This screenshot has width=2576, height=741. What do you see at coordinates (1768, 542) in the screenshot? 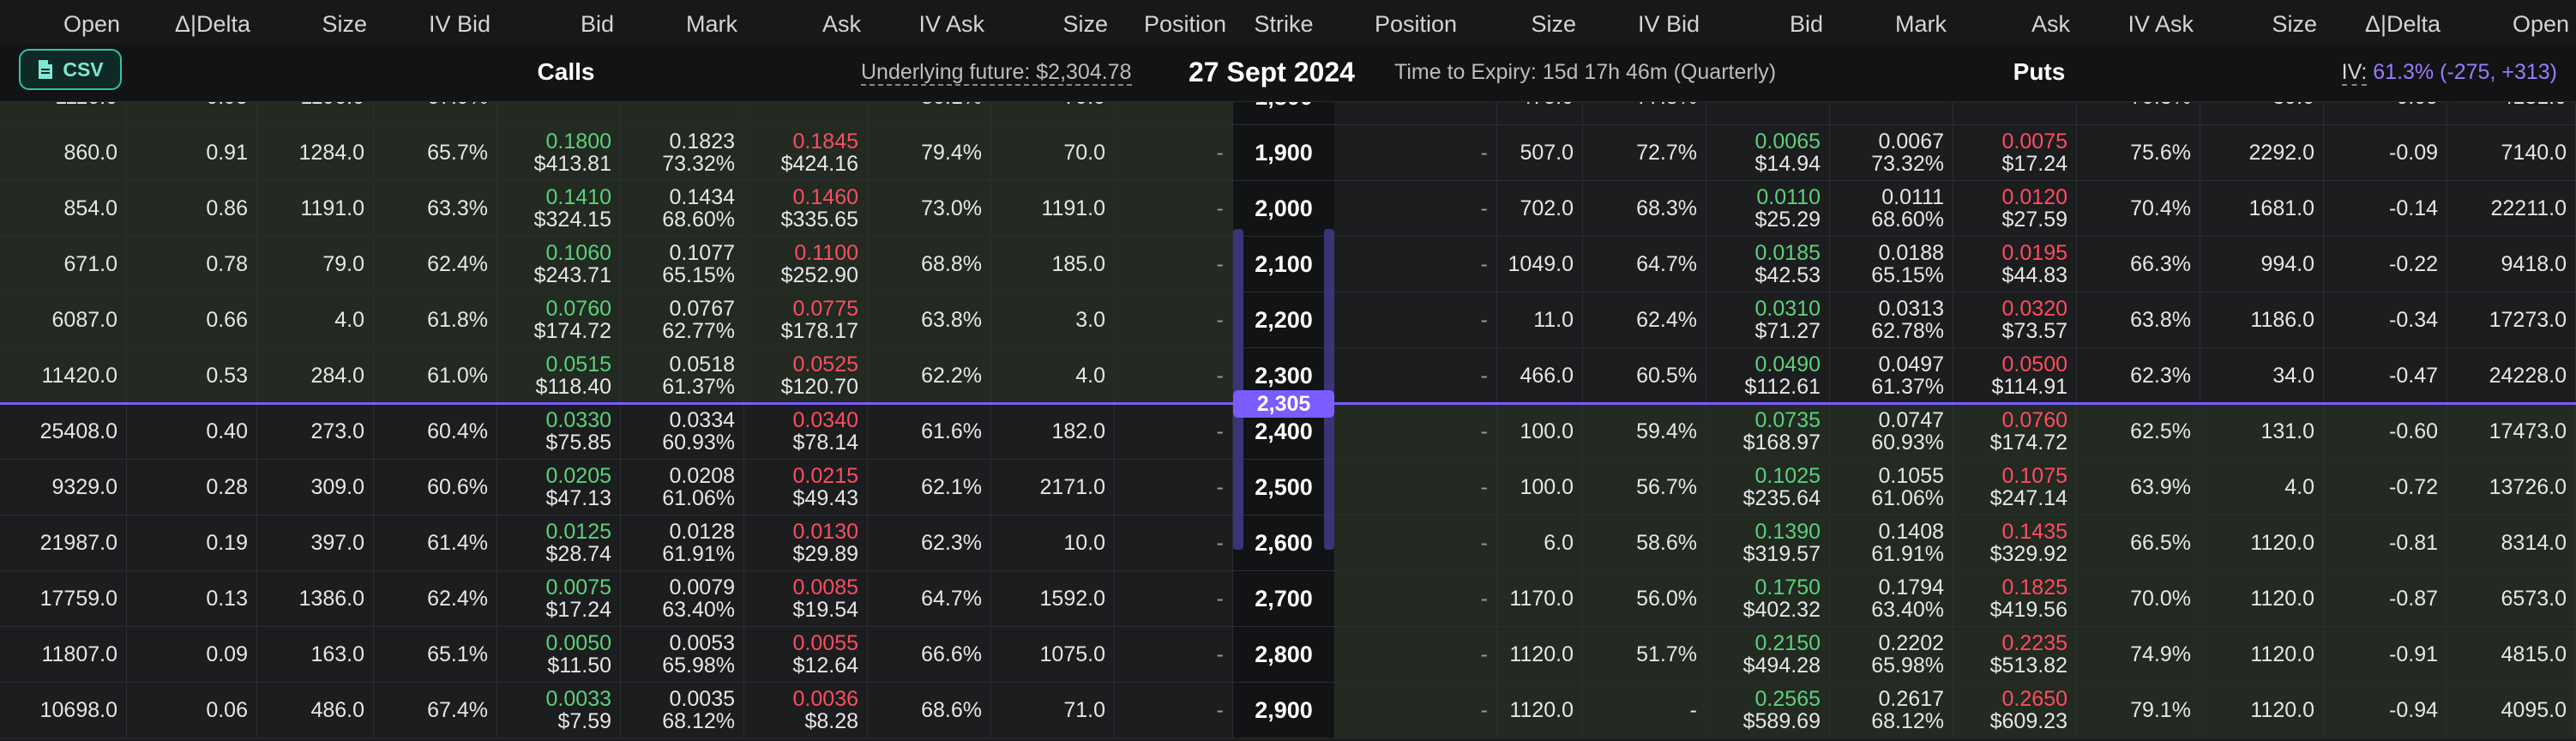
I see `puts-bid-cell: 0.1390 $319.57` at bounding box center [1768, 542].